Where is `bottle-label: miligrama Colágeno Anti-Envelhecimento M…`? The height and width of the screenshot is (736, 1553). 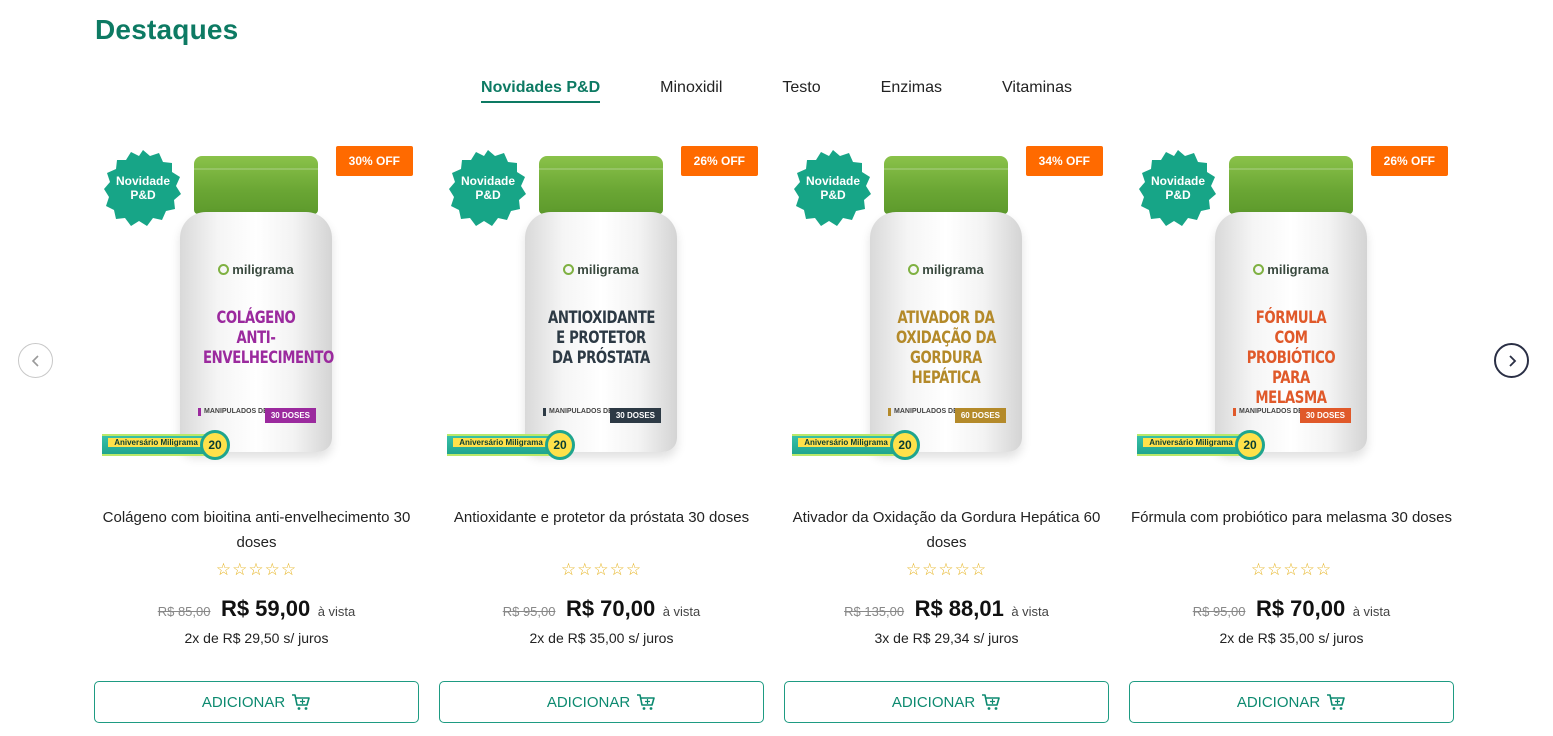 bottle-label: miligrama Colágeno Anti-Envelhecimento M… is located at coordinates (257, 332).